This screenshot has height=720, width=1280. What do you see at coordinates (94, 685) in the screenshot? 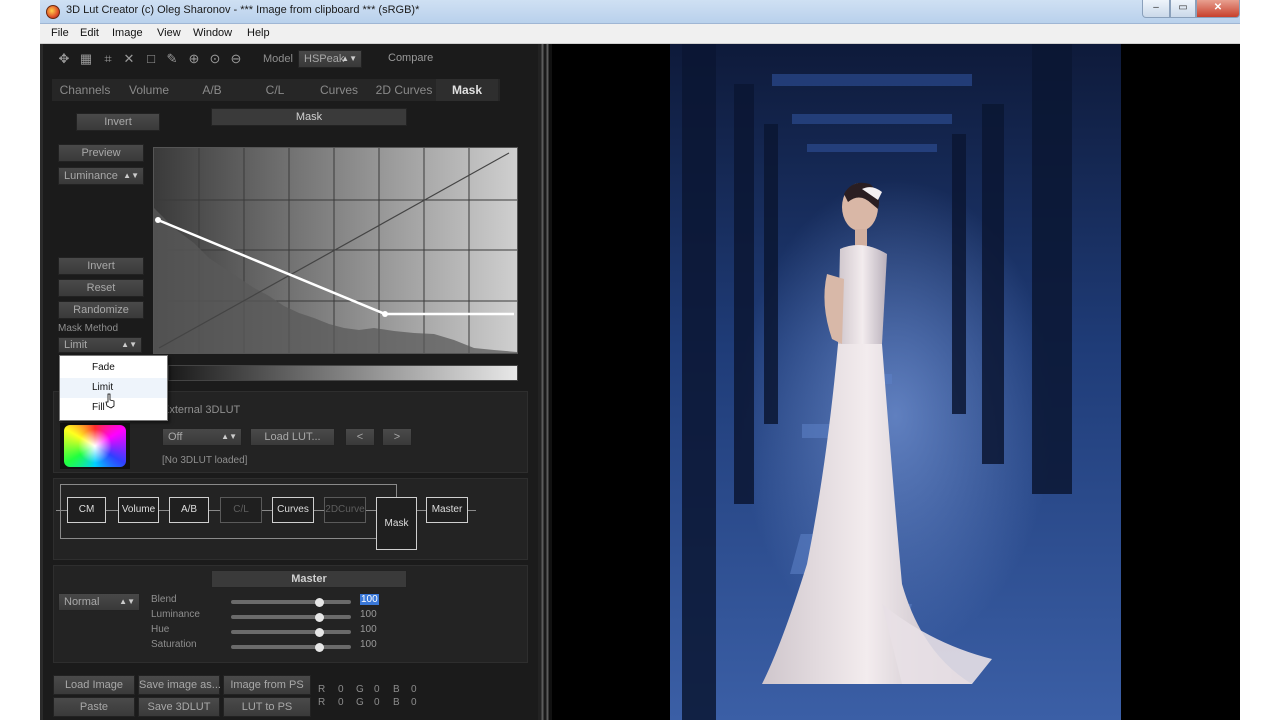
I see `load-image-button: Load Image` at bounding box center [94, 685].